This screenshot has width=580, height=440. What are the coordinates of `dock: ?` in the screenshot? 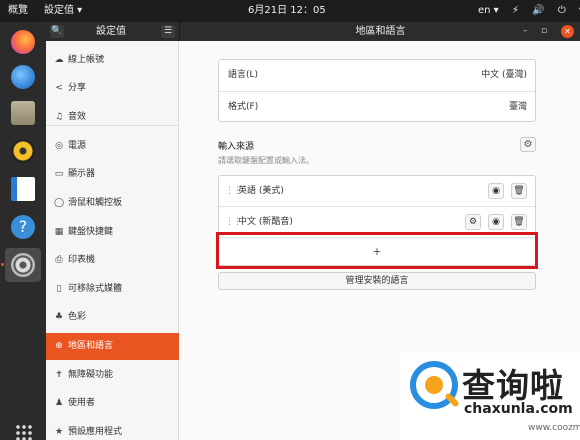 It's located at (23, 231).